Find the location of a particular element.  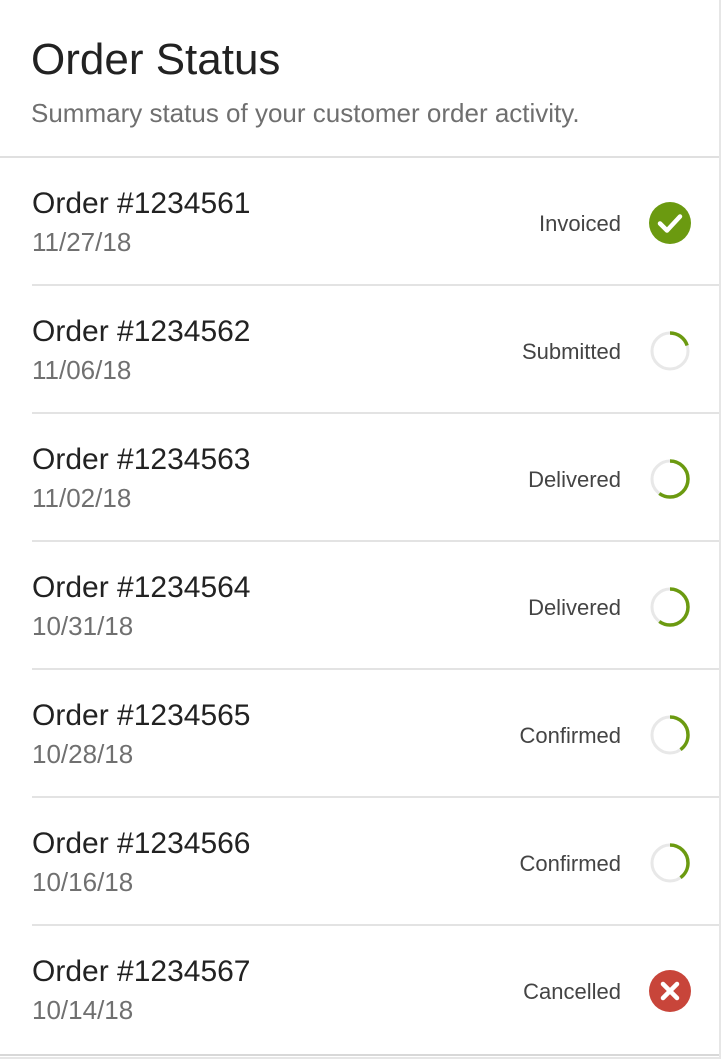

status-label: Invoiced is located at coordinates (580, 223).